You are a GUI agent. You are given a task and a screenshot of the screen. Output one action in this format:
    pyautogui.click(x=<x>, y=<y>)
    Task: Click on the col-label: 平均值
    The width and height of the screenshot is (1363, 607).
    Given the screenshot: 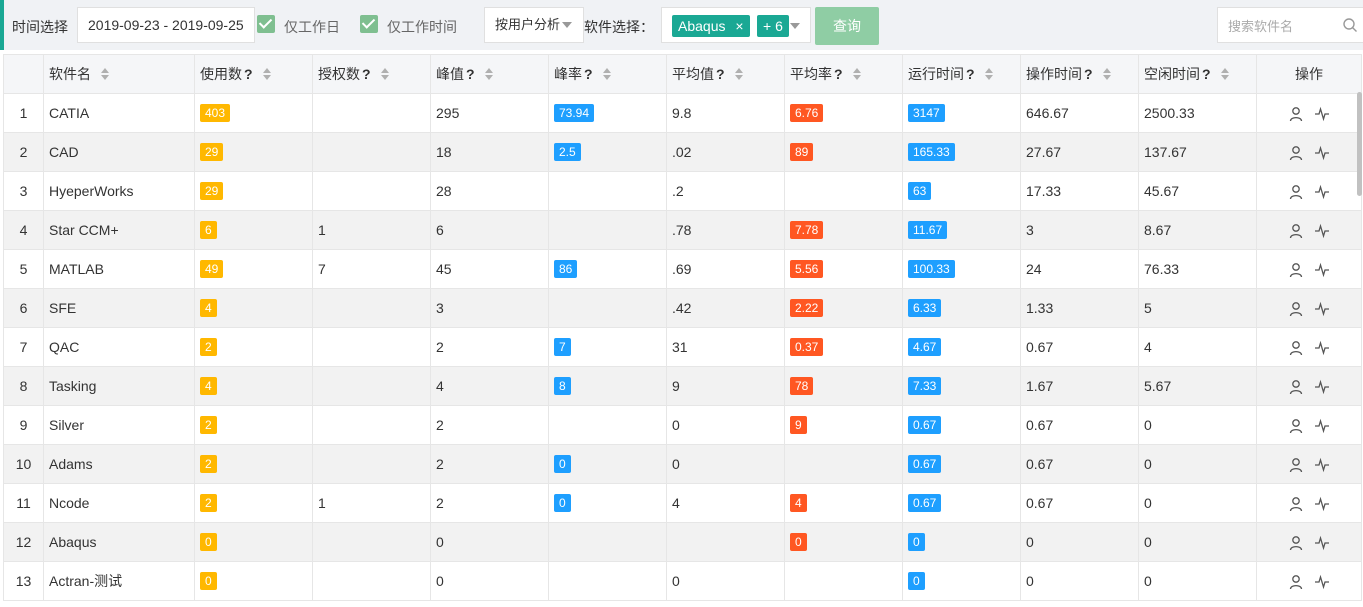 What is the action you would take?
    pyautogui.click(x=693, y=74)
    